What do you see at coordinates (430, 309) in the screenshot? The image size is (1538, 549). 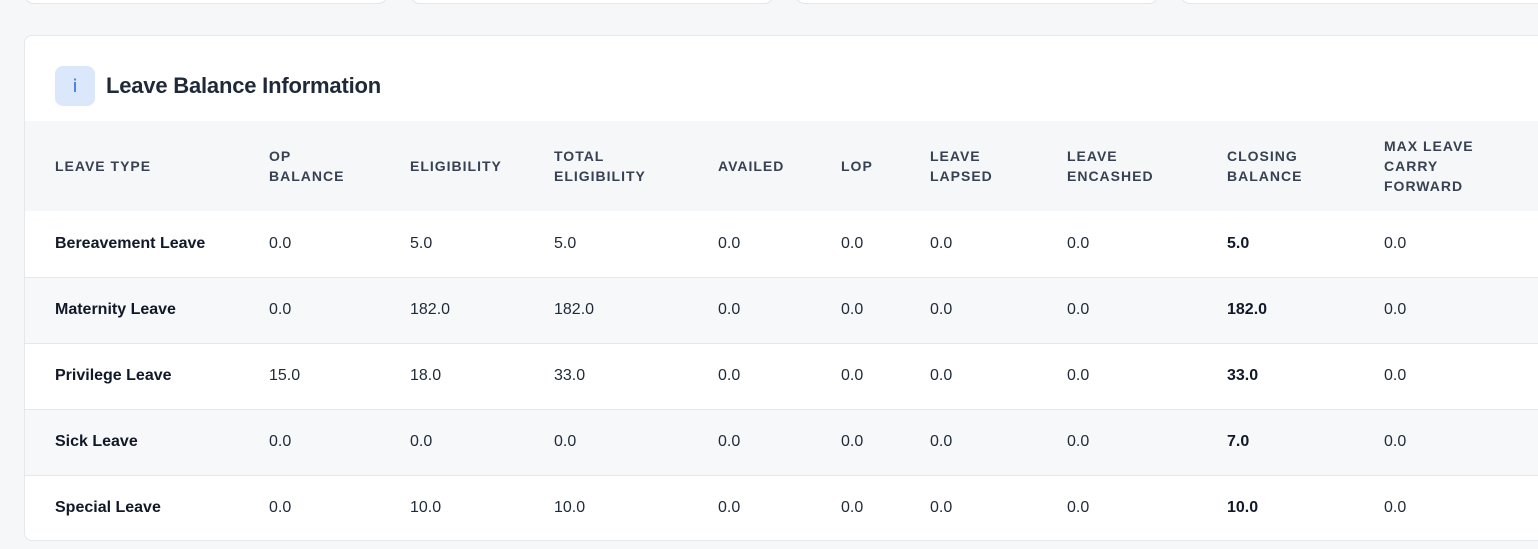 I see `eligibility-cell: 182.0` at bounding box center [430, 309].